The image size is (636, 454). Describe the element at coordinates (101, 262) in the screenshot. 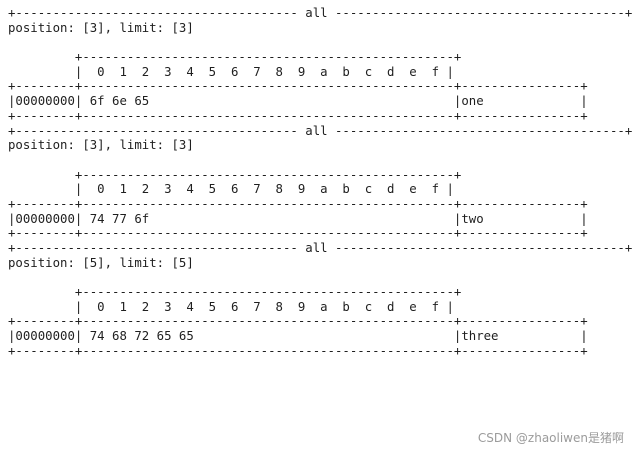

I see `buffer-info-line: position: [5], limit: [5]` at that location.